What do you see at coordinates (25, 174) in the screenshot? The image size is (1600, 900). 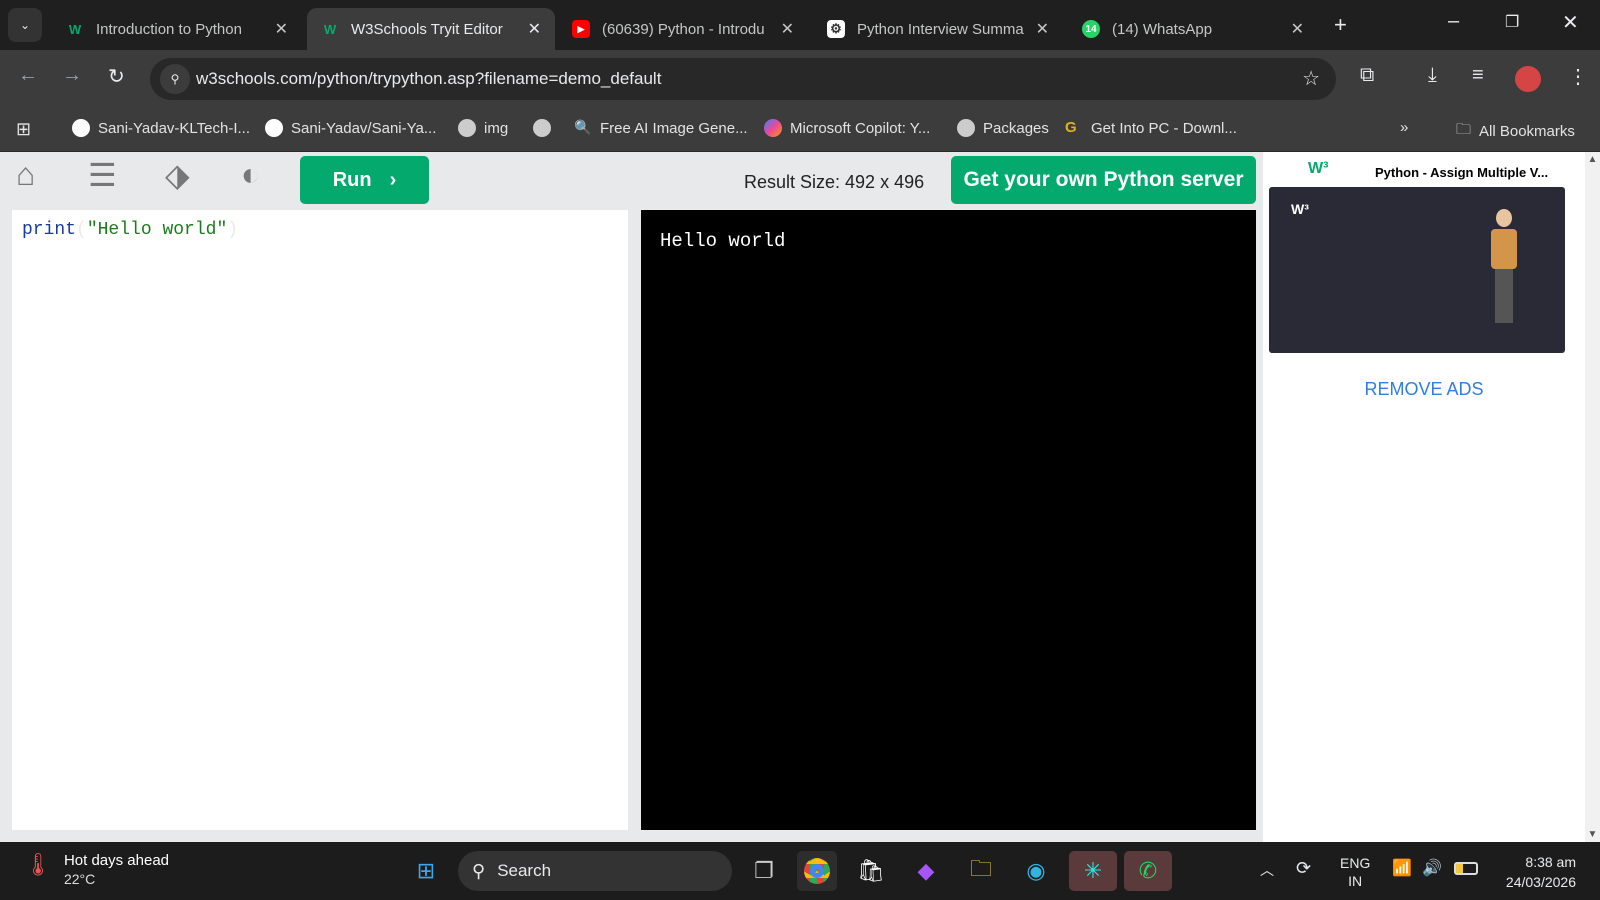 I see `home-icon: ⌂` at bounding box center [25, 174].